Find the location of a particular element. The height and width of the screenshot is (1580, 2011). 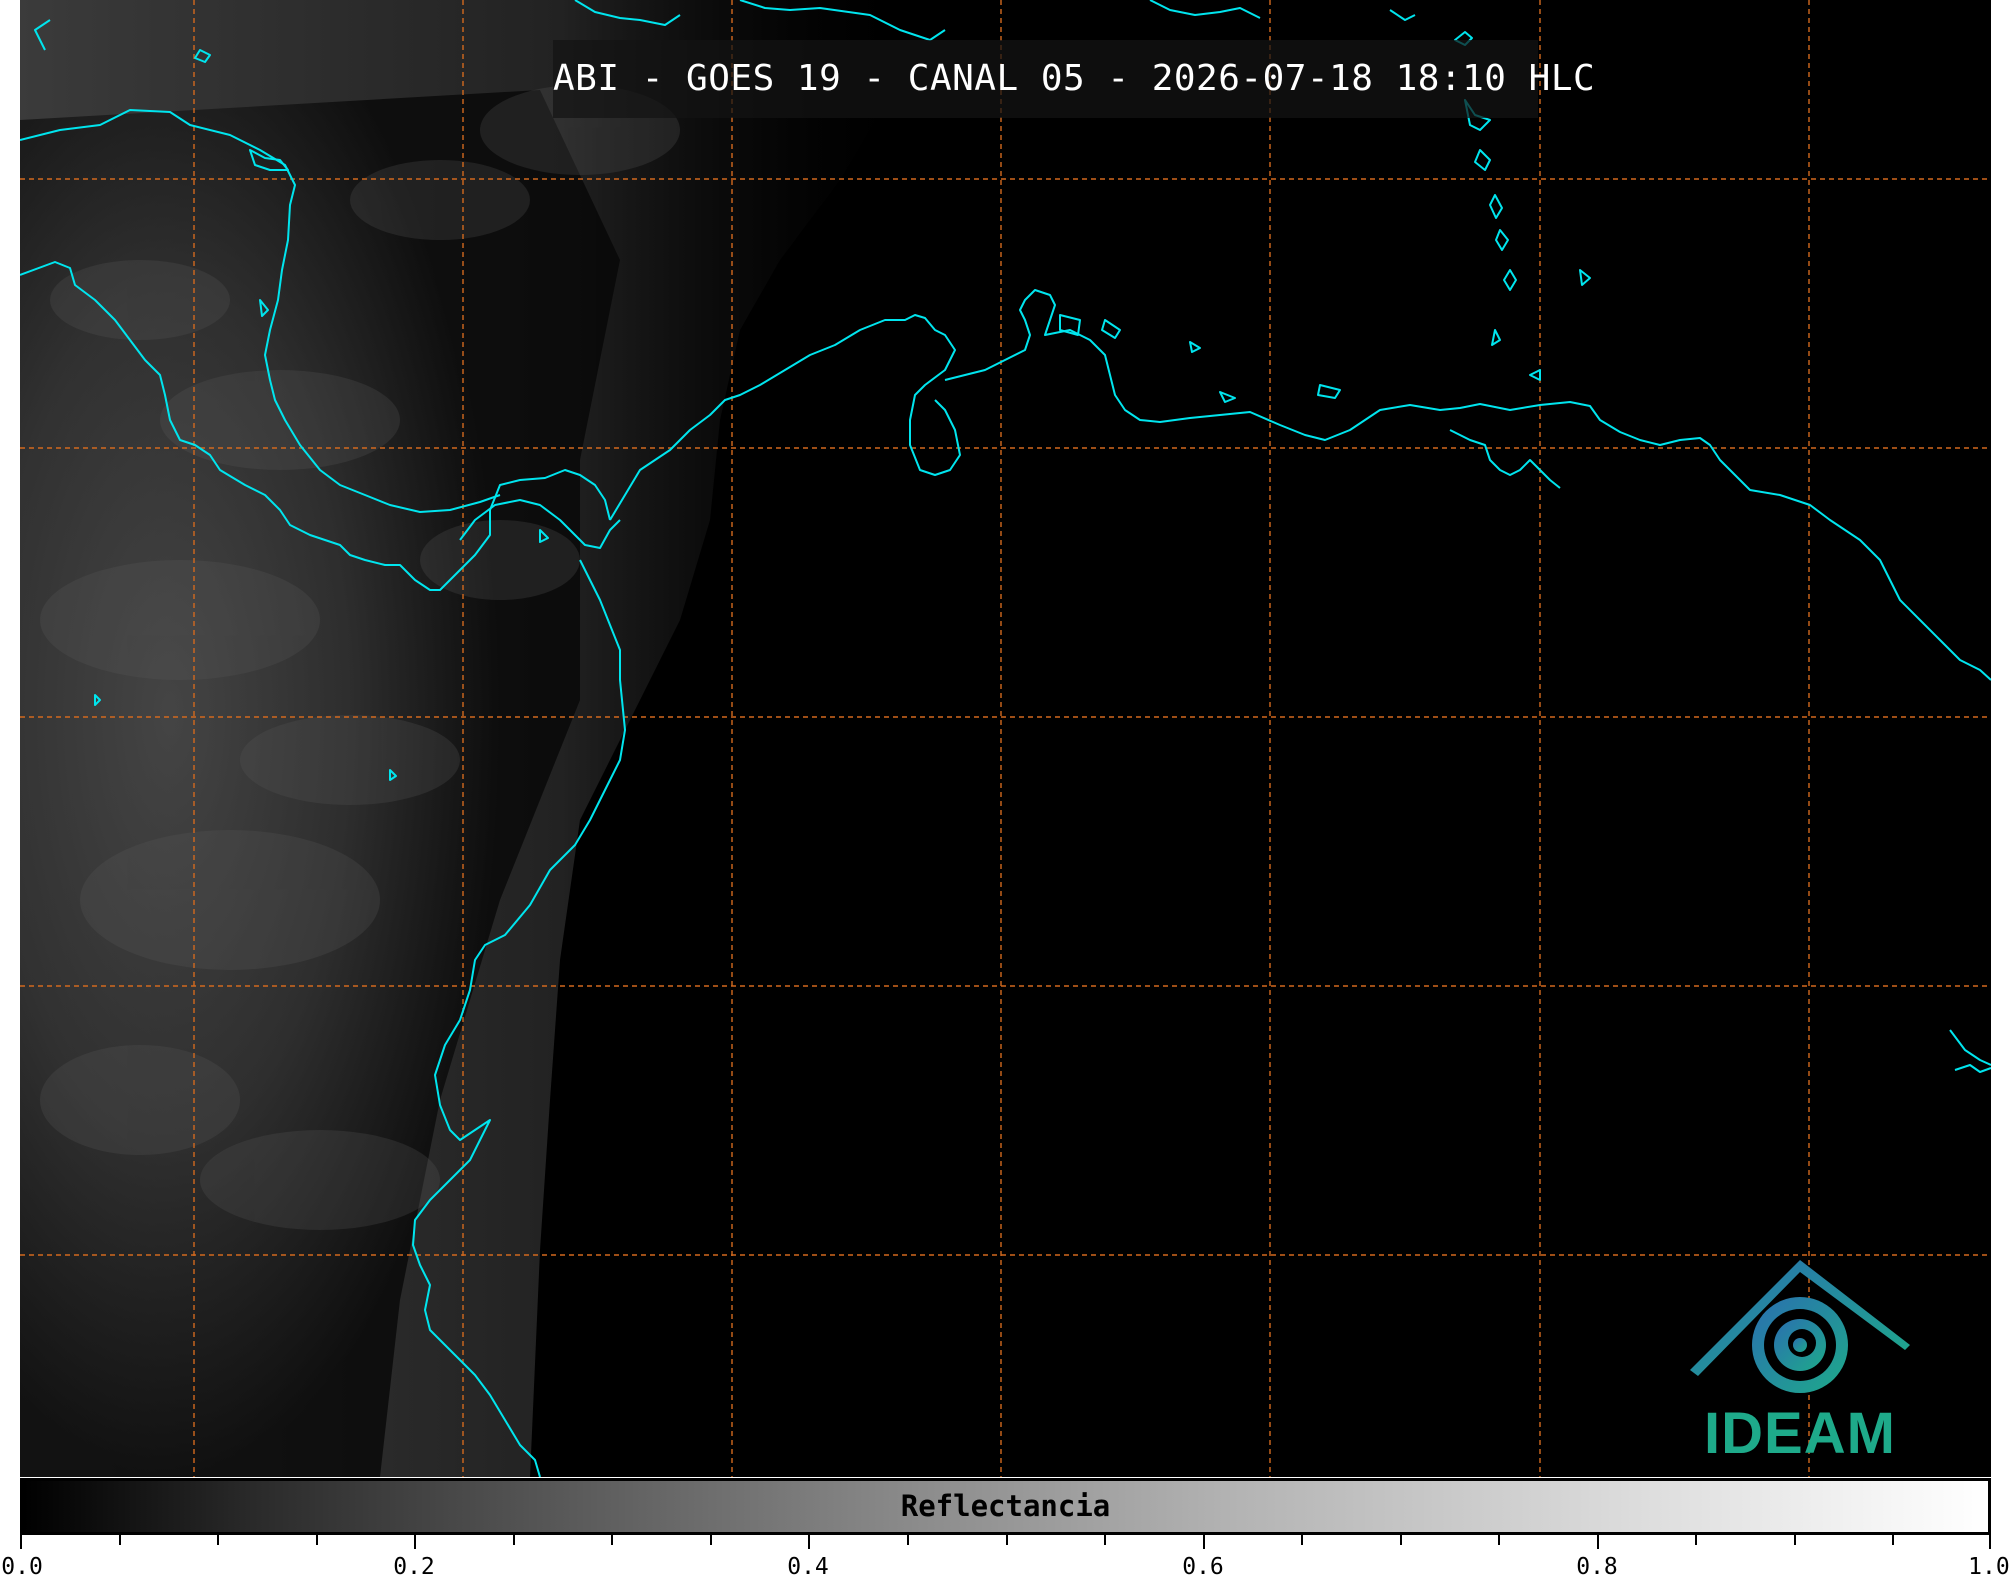

colorbar-tick-label: 0.6 is located at coordinates (1203, 1567).